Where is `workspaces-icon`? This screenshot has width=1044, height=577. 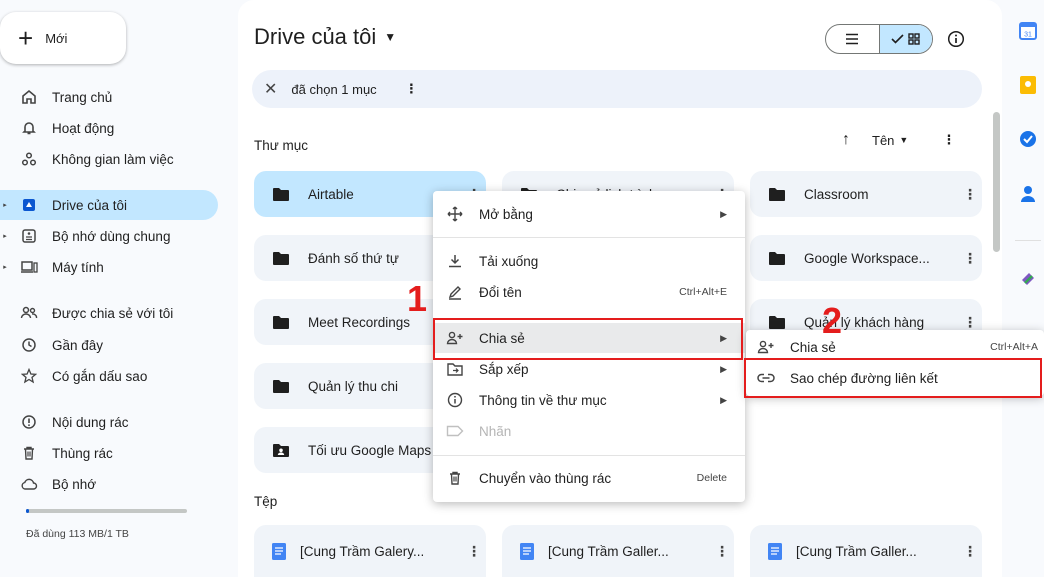 workspaces-icon is located at coordinates (29, 159).